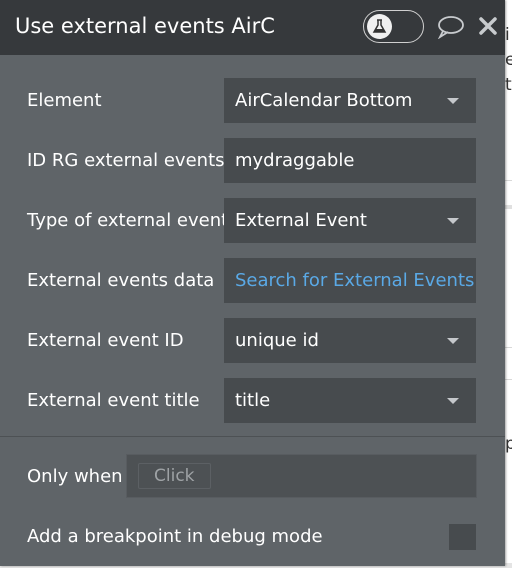  Describe the element at coordinates (354, 280) in the screenshot. I see `events-data-search-link: Search for External Events` at that location.